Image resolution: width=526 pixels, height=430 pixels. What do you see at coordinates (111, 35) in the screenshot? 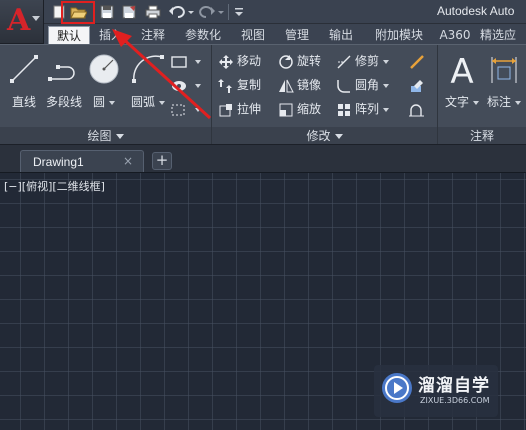
I see `tab-insert: 插入` at bounding box center [111, 35].